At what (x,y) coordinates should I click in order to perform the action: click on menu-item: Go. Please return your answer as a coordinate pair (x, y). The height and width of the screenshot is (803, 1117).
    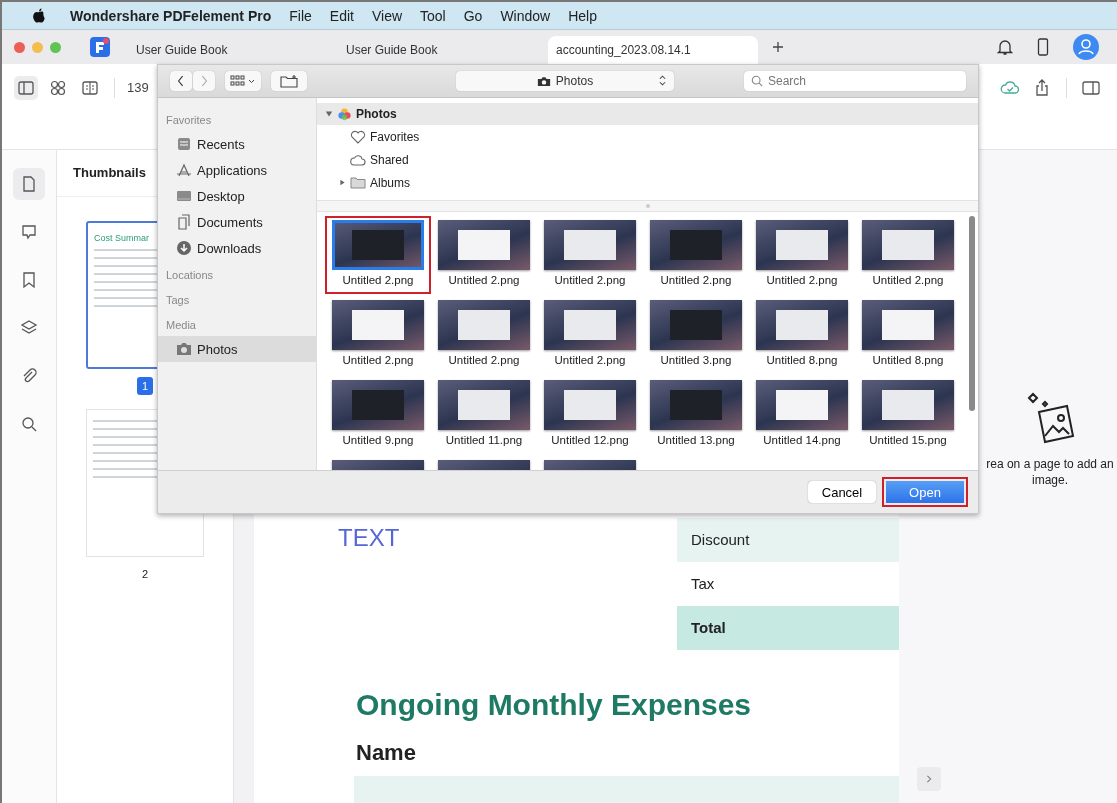
    Looking at the image, I should click on (473, 15).